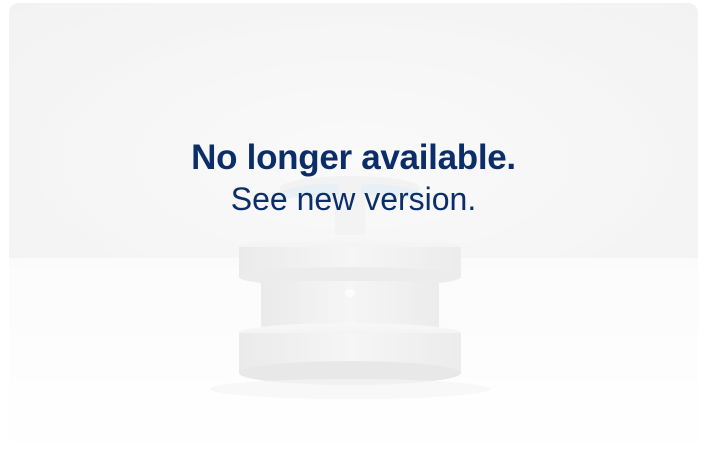 The width and height of the screenshot is (704, 457). Describe the element at coordinates (353, 157) in the screenshot. I see `unavailable-headline: No longer available.` at that location.